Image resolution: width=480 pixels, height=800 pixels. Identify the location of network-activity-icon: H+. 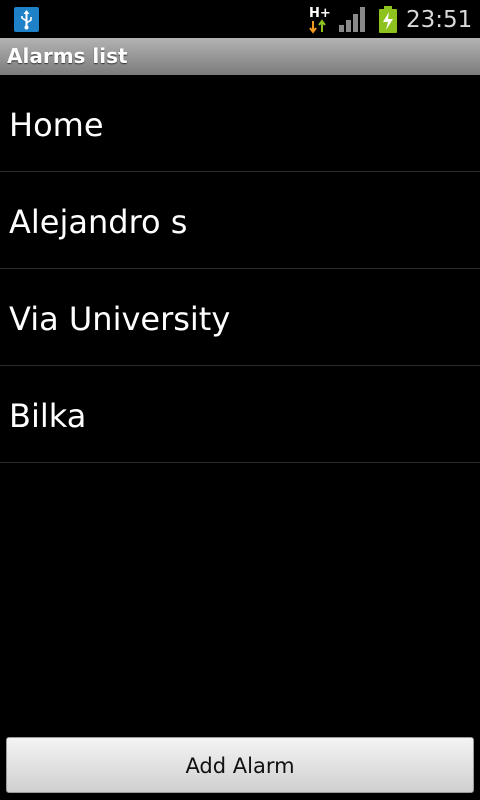
(320, 19).